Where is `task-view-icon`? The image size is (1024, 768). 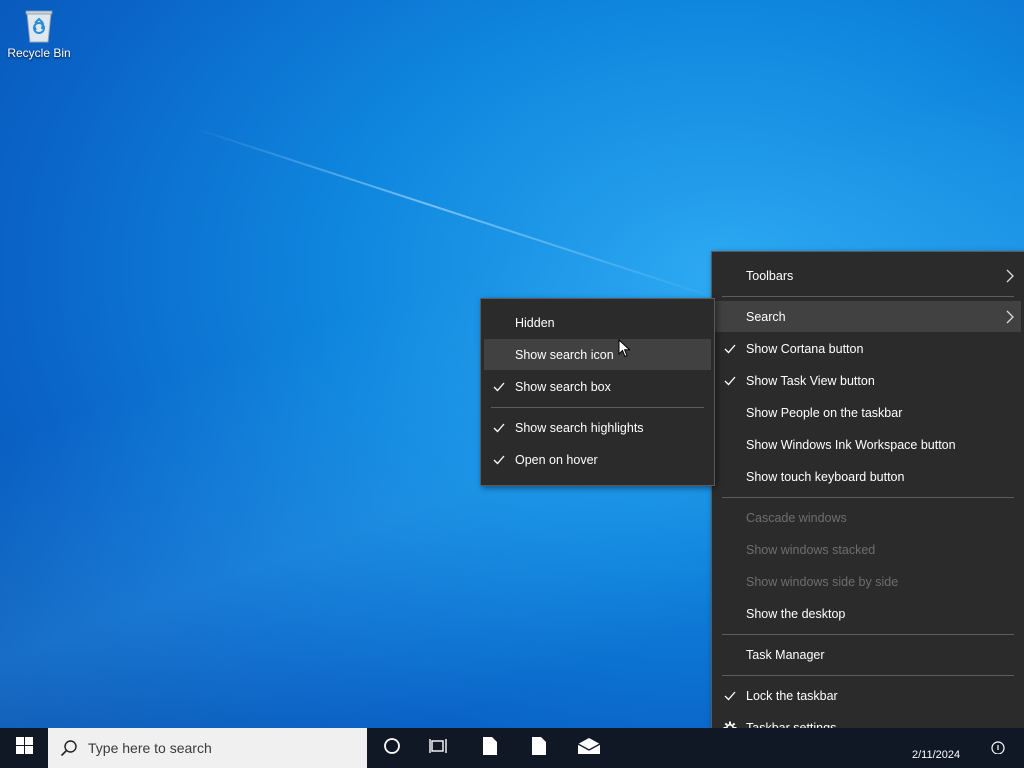 task-view-icon is located at coordinates (439, 748).